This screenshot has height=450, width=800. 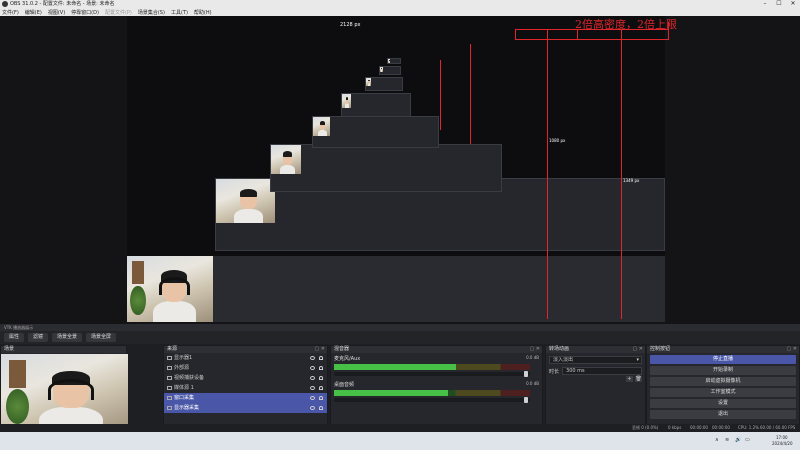 I want to click on source-label: 视频捕获设备, so click(x=189, y=378).